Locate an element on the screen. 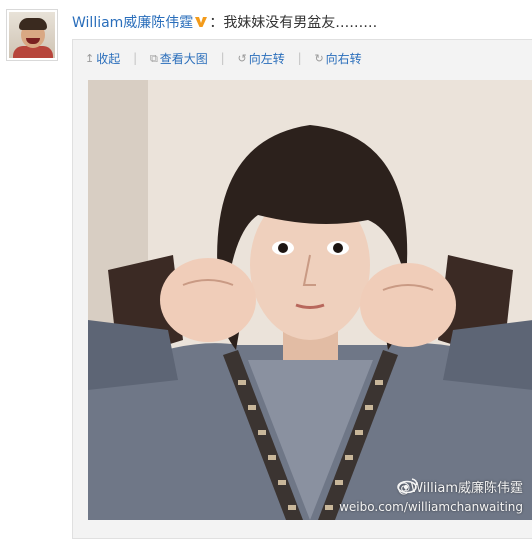  author-avatar is located at coordinates (32, 35).